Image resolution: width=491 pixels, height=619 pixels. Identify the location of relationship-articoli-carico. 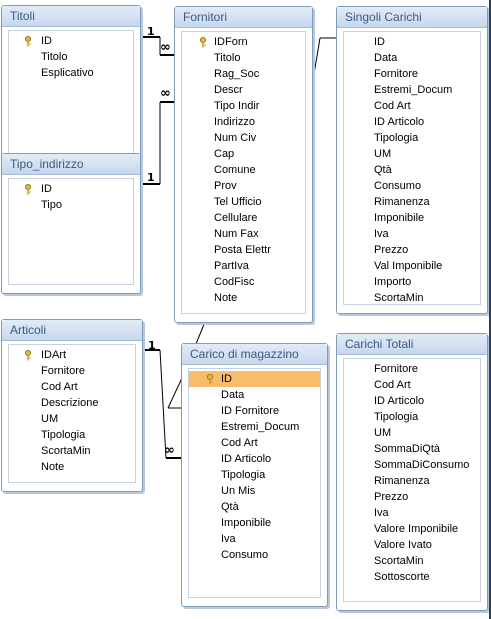
(162, 404).